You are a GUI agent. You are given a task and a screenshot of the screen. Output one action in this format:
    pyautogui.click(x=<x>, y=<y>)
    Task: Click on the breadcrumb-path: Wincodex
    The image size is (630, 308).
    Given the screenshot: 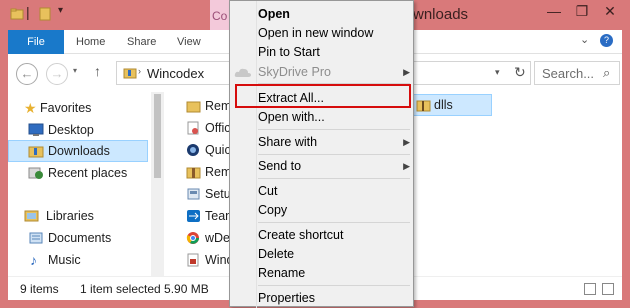 What is the action you would take?
    pyautogui.click(x=175, y=73)
    